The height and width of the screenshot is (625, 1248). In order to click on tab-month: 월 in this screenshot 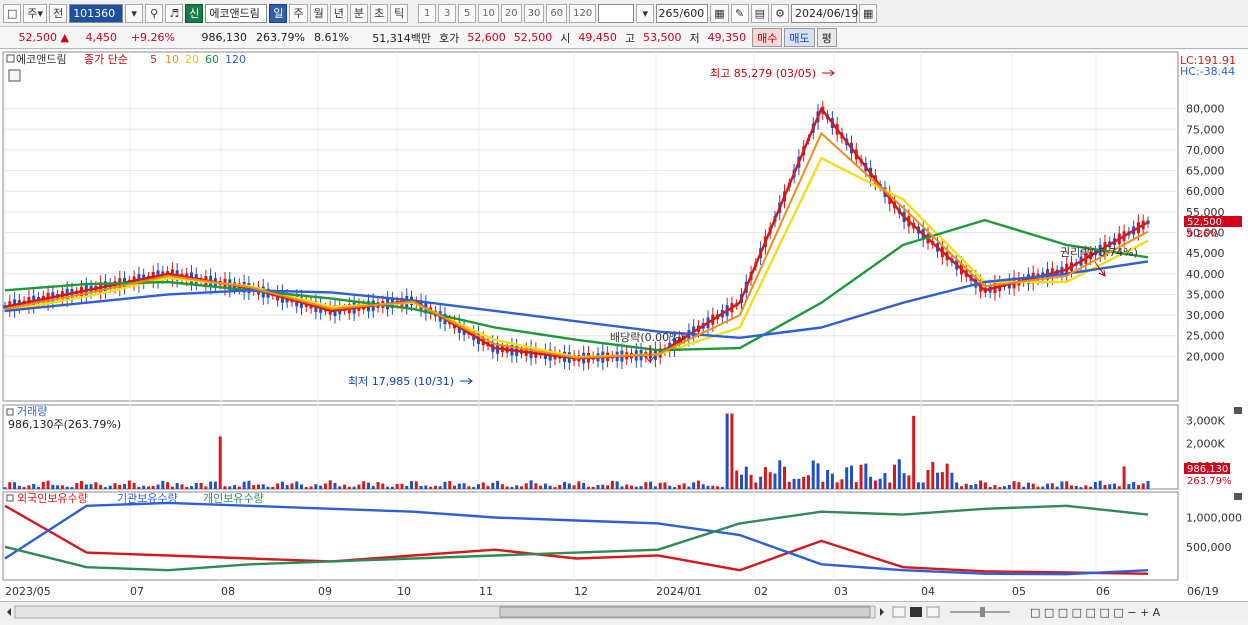, I will do `click(318, 13)`.